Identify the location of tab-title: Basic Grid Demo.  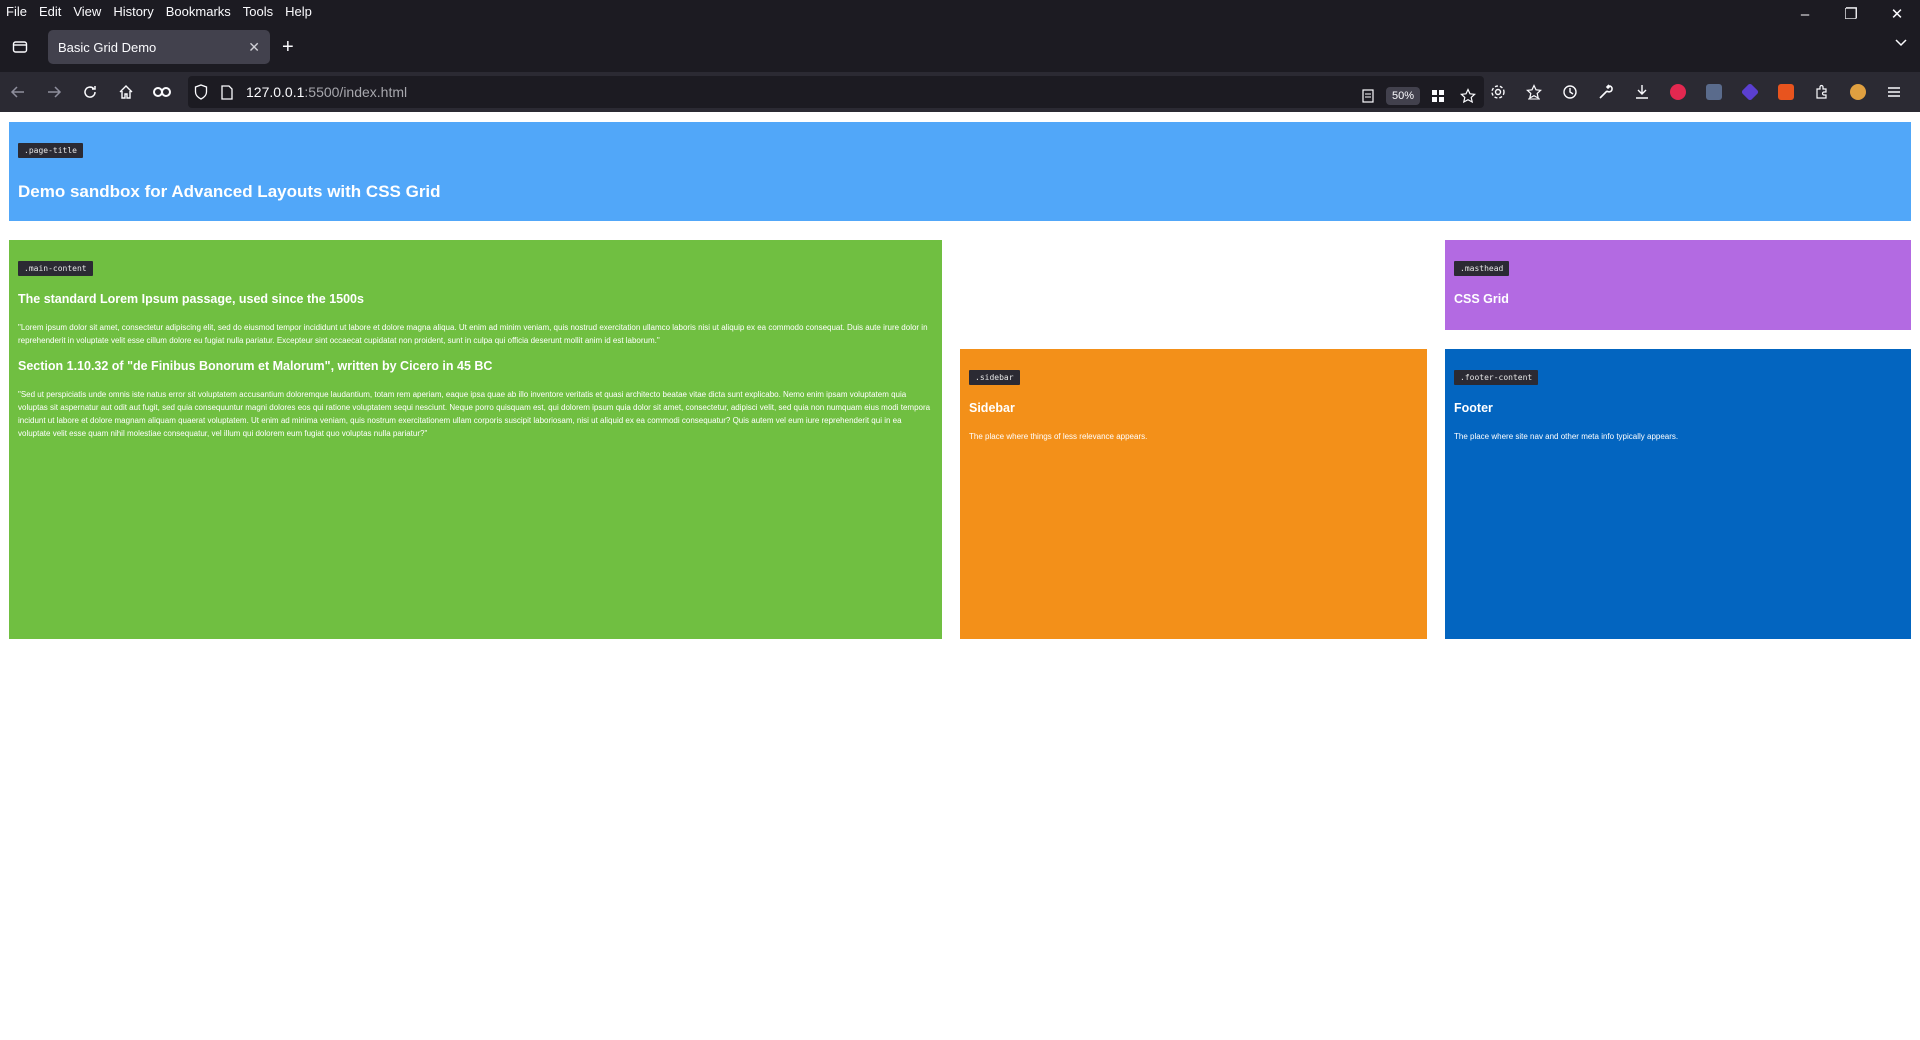
(107, 47).